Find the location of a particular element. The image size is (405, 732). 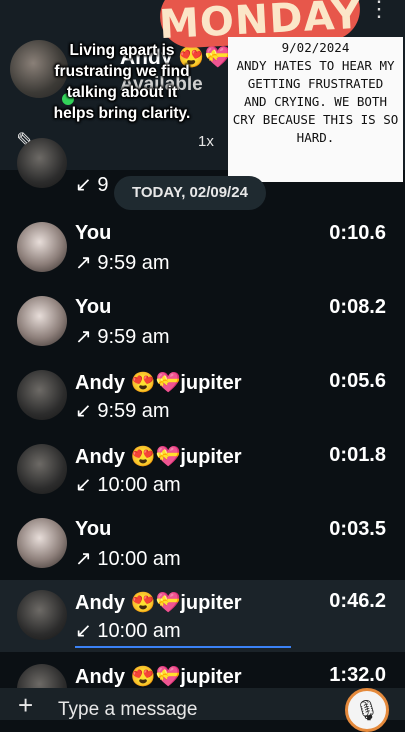

call-row-selected: Andy 😍💝jupiter ↙ 10:00 am 0:46.2 is located at coordinates (202, 616).